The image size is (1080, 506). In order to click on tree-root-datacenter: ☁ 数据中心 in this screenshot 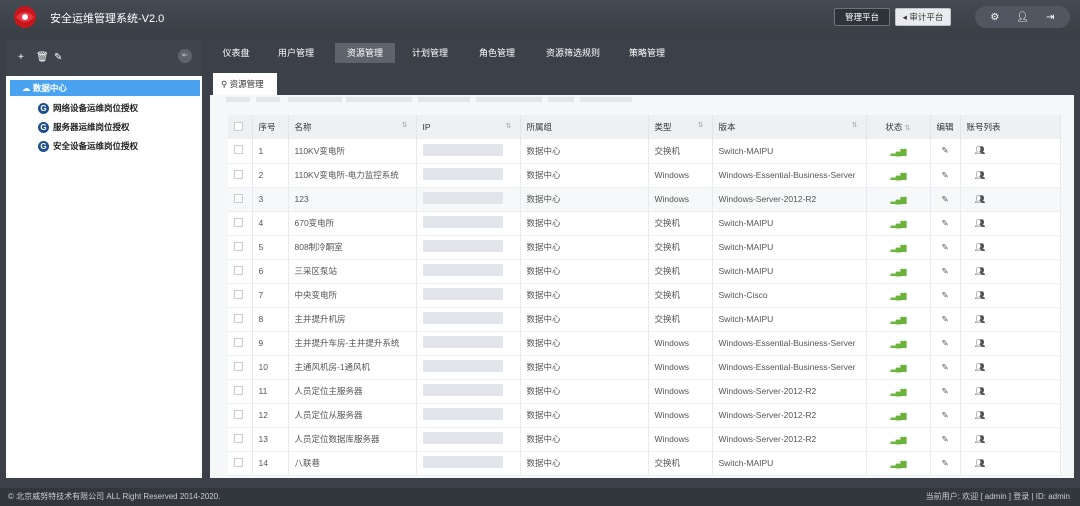, I will do `click(105, 88)`.